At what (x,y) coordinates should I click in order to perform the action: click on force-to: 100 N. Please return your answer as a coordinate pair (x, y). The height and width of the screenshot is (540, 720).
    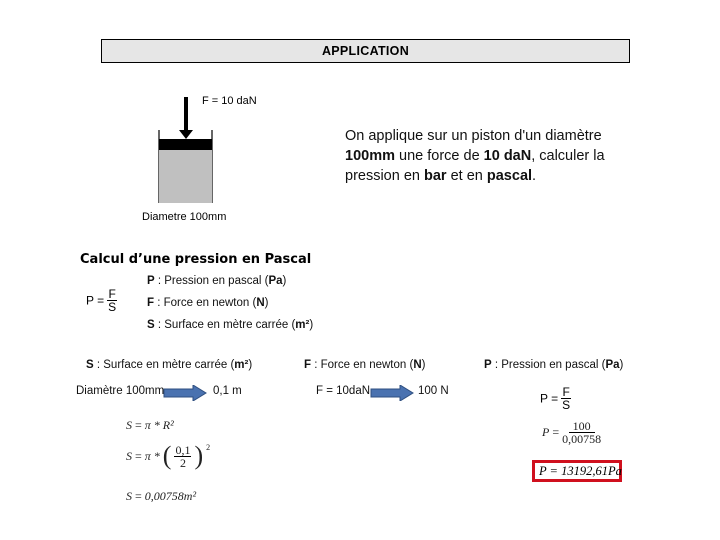
    Looking at the image, I should click on (433, 391).